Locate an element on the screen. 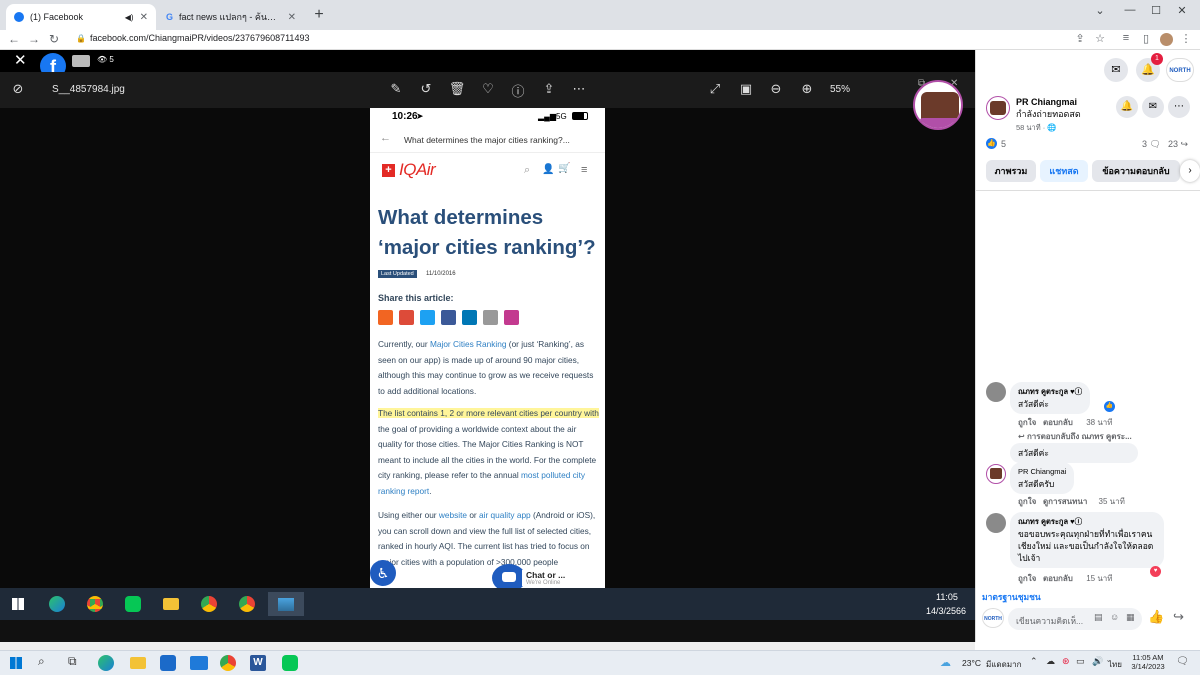 This screenshot has width=1200, height=675. edge-taskbar-icon is located at coordinates (106, 663).